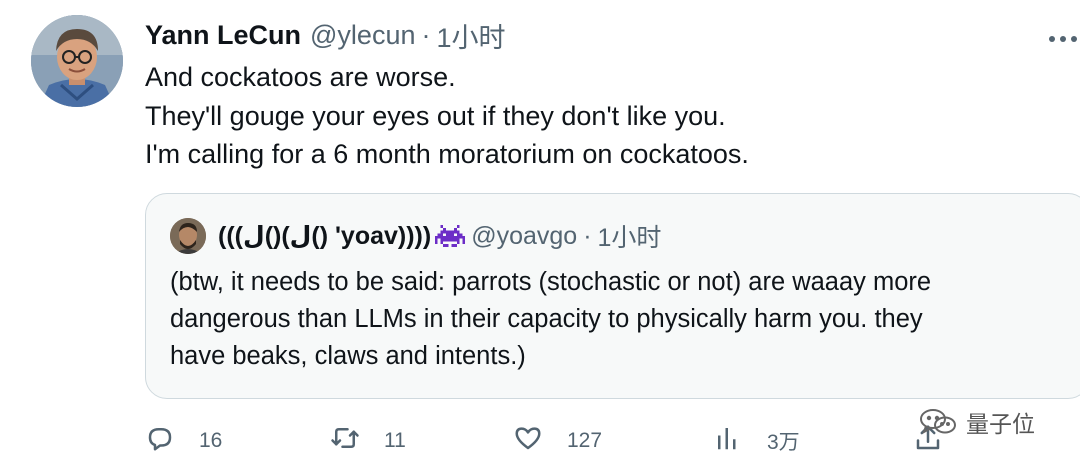 This screenshot has width=1080, height=471. What do you see at coordinates (783, 442) in the screenshot?
I see `views-count: 3万` at bounding box center [783, 442].